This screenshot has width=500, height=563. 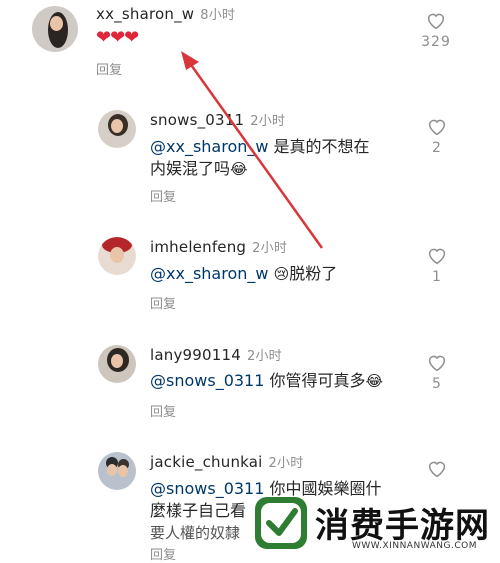 What do you see at coordinates (252, 150) in the screenshot?
I see `annotation-arrow` at bounding box center [252, 150].